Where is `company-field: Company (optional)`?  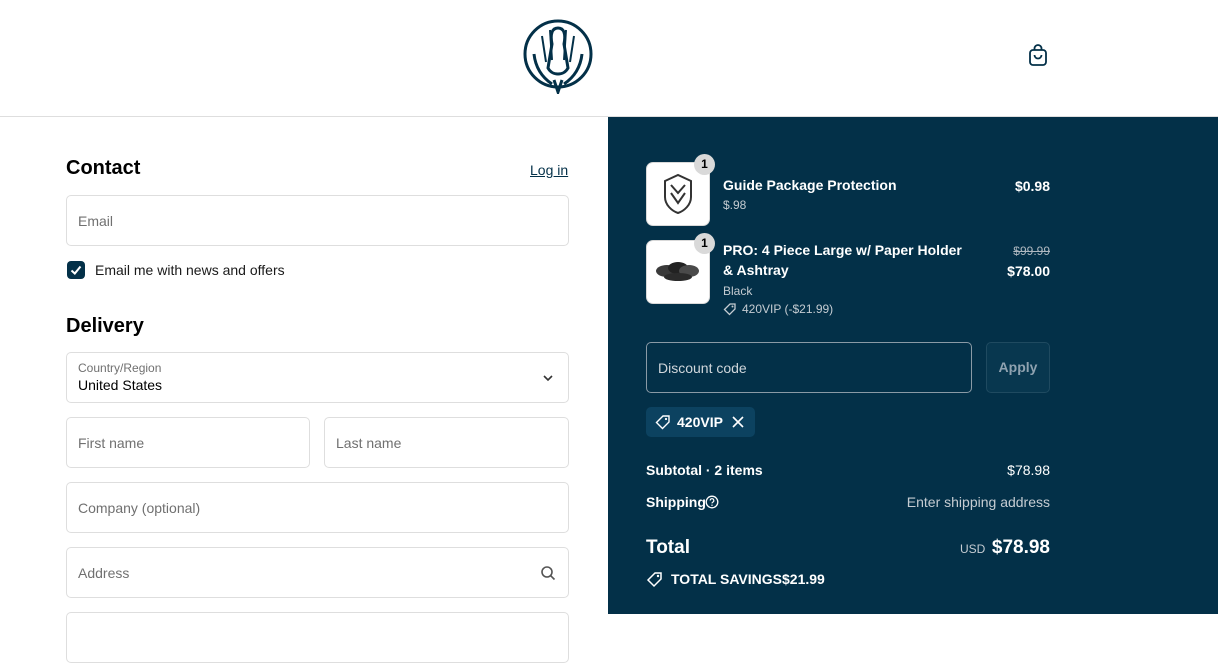
company-field: Company (optional) is located at coordinates (317, 507).